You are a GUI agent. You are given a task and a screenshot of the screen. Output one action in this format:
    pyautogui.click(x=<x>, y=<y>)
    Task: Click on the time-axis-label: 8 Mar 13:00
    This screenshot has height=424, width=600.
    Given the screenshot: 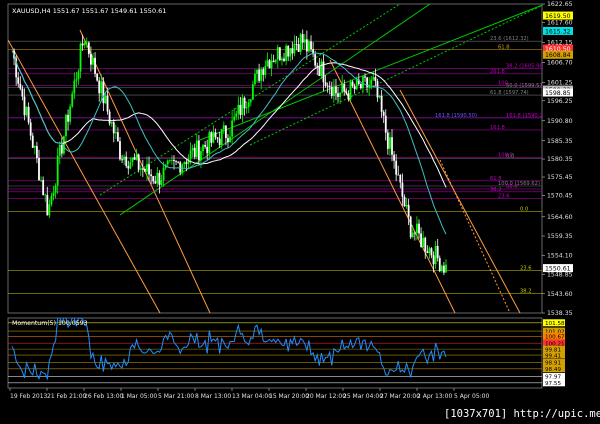 What is the action you would take?
    pyautogui.click(x=213, y=396)
    